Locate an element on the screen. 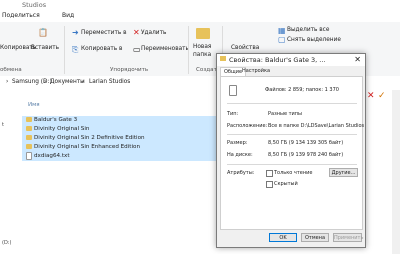 The image size is (400, 254). column-header-name: Имя is located at coordinates (34, 105).